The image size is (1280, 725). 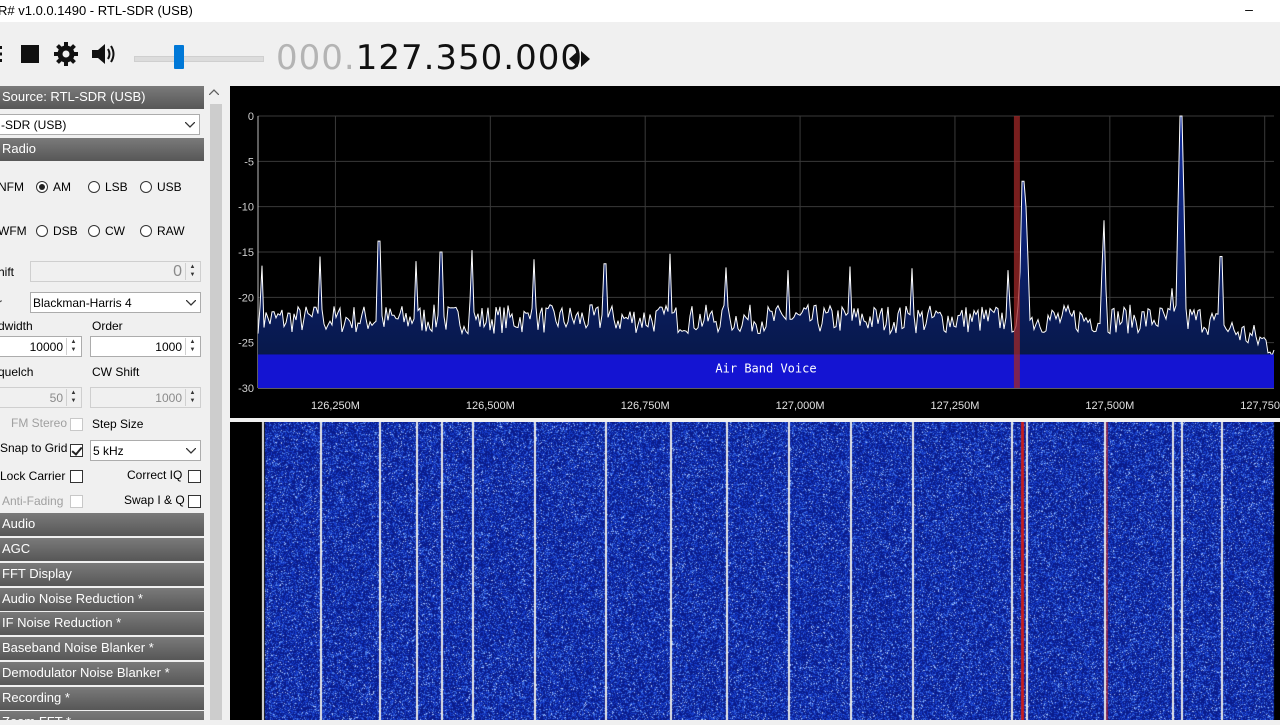 What do you see at coordinates (73, 397) in the screenshot?
I see `squelch-spinner: ▲ ▼` at bounding box center [73, 397].